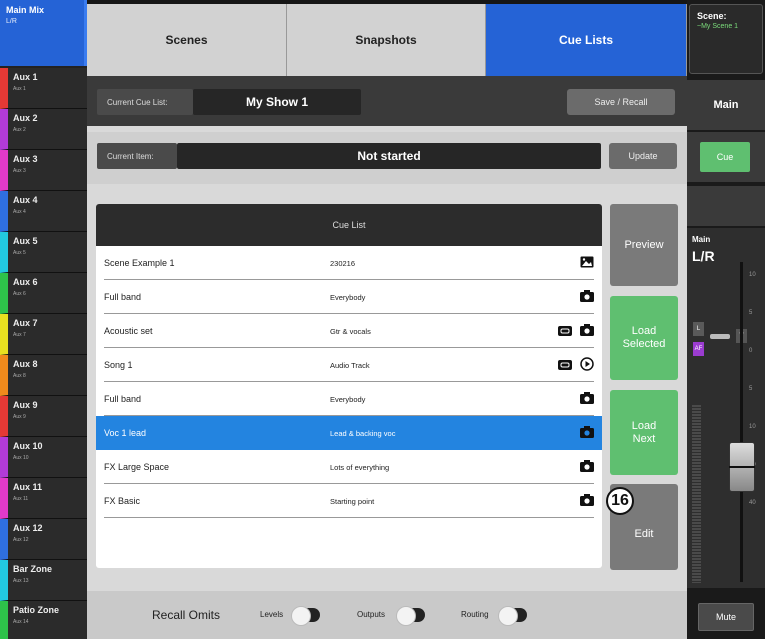  I want to click on main-mix-label: Main Mix, so click(25, 10).